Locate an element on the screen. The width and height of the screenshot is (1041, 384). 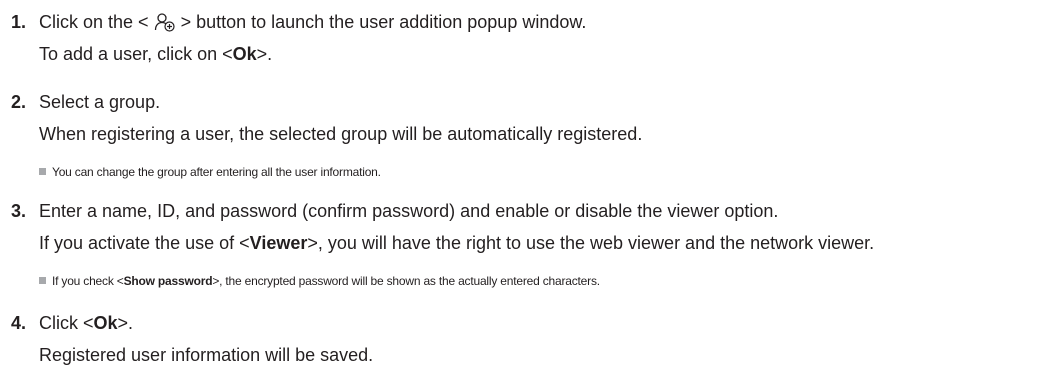
step-number: 2. is located at coordinates (19, 102).